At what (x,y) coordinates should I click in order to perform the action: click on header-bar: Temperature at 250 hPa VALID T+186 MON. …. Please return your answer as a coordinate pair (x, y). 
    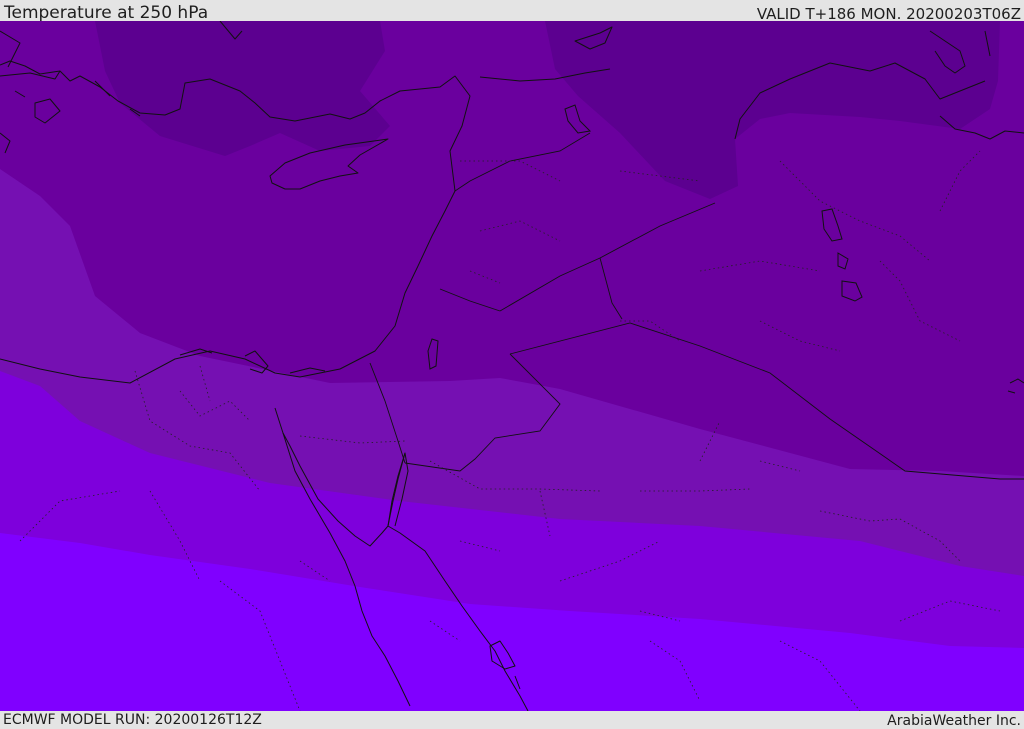
    Looking at the image, I should click on (512, 11).